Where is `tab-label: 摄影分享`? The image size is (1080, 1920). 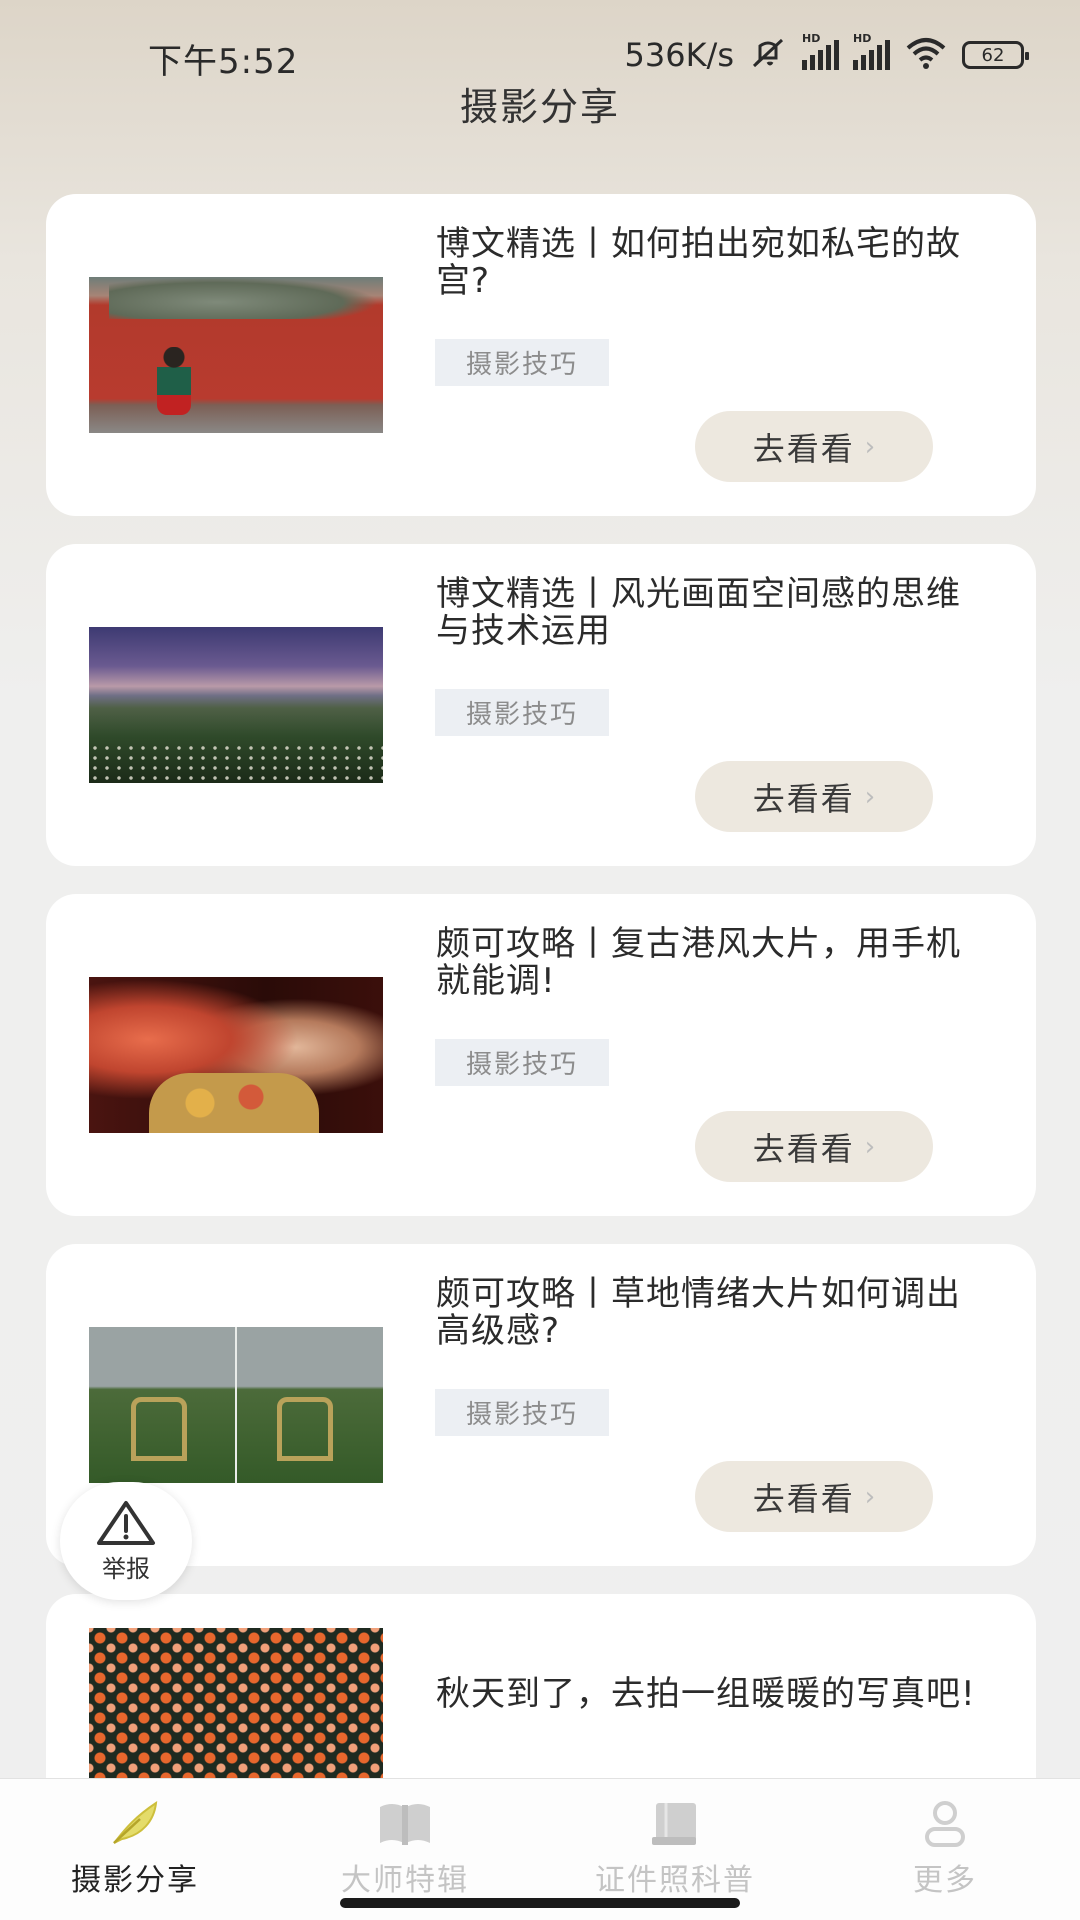 tab-label: 摄影分享 is located at coordinates (135, 1880).